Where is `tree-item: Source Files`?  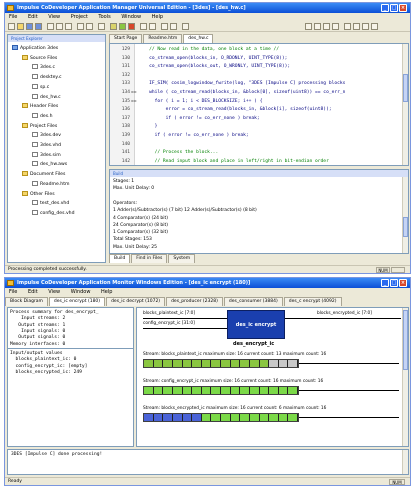
tree-item: Source Files is located at coordinates (39, 58).